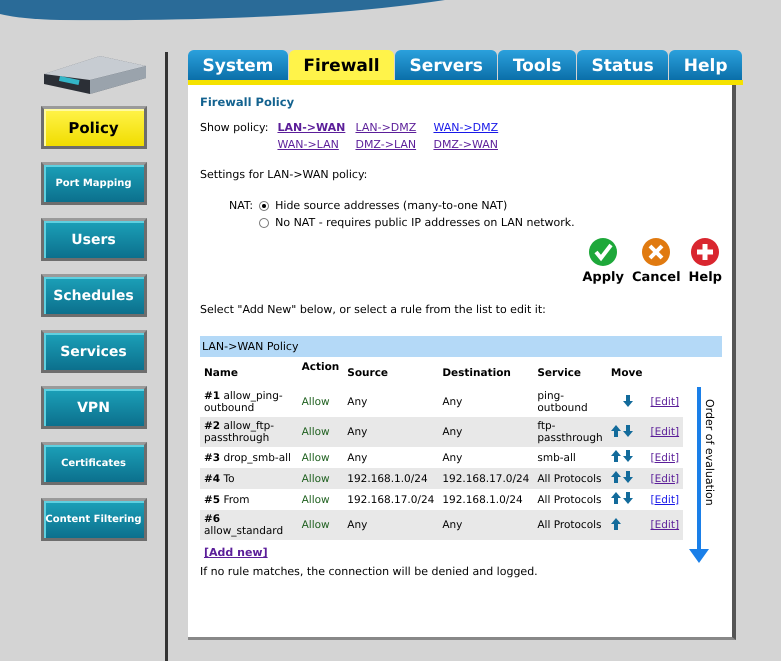 This screenshot has width=781, height=661. I want to click on column-header: Destination, so click(476, 373).